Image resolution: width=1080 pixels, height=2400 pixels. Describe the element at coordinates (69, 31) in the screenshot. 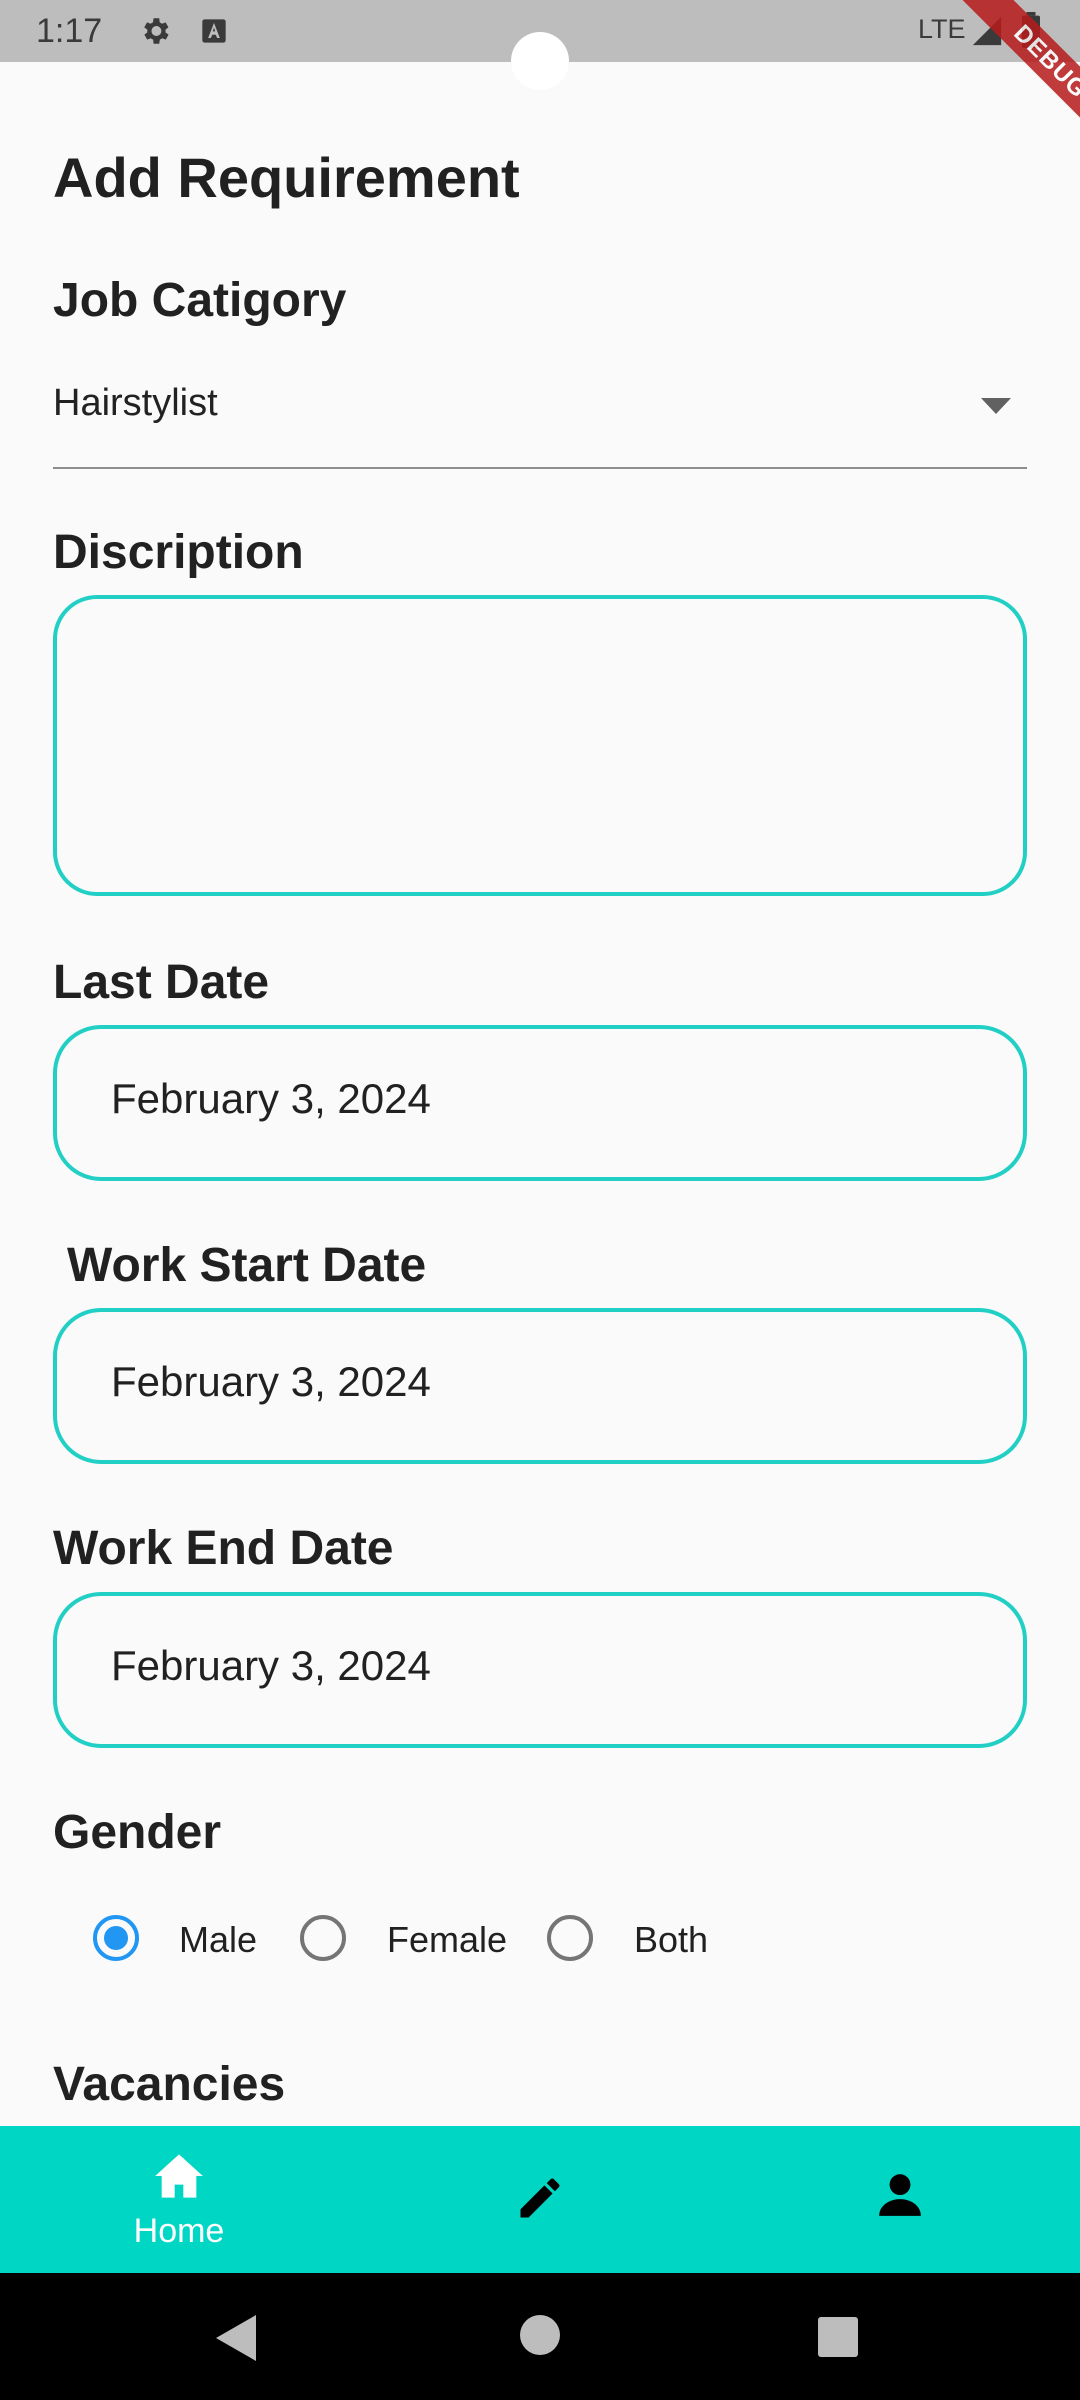

I see `status-time: 1:17` at that location.